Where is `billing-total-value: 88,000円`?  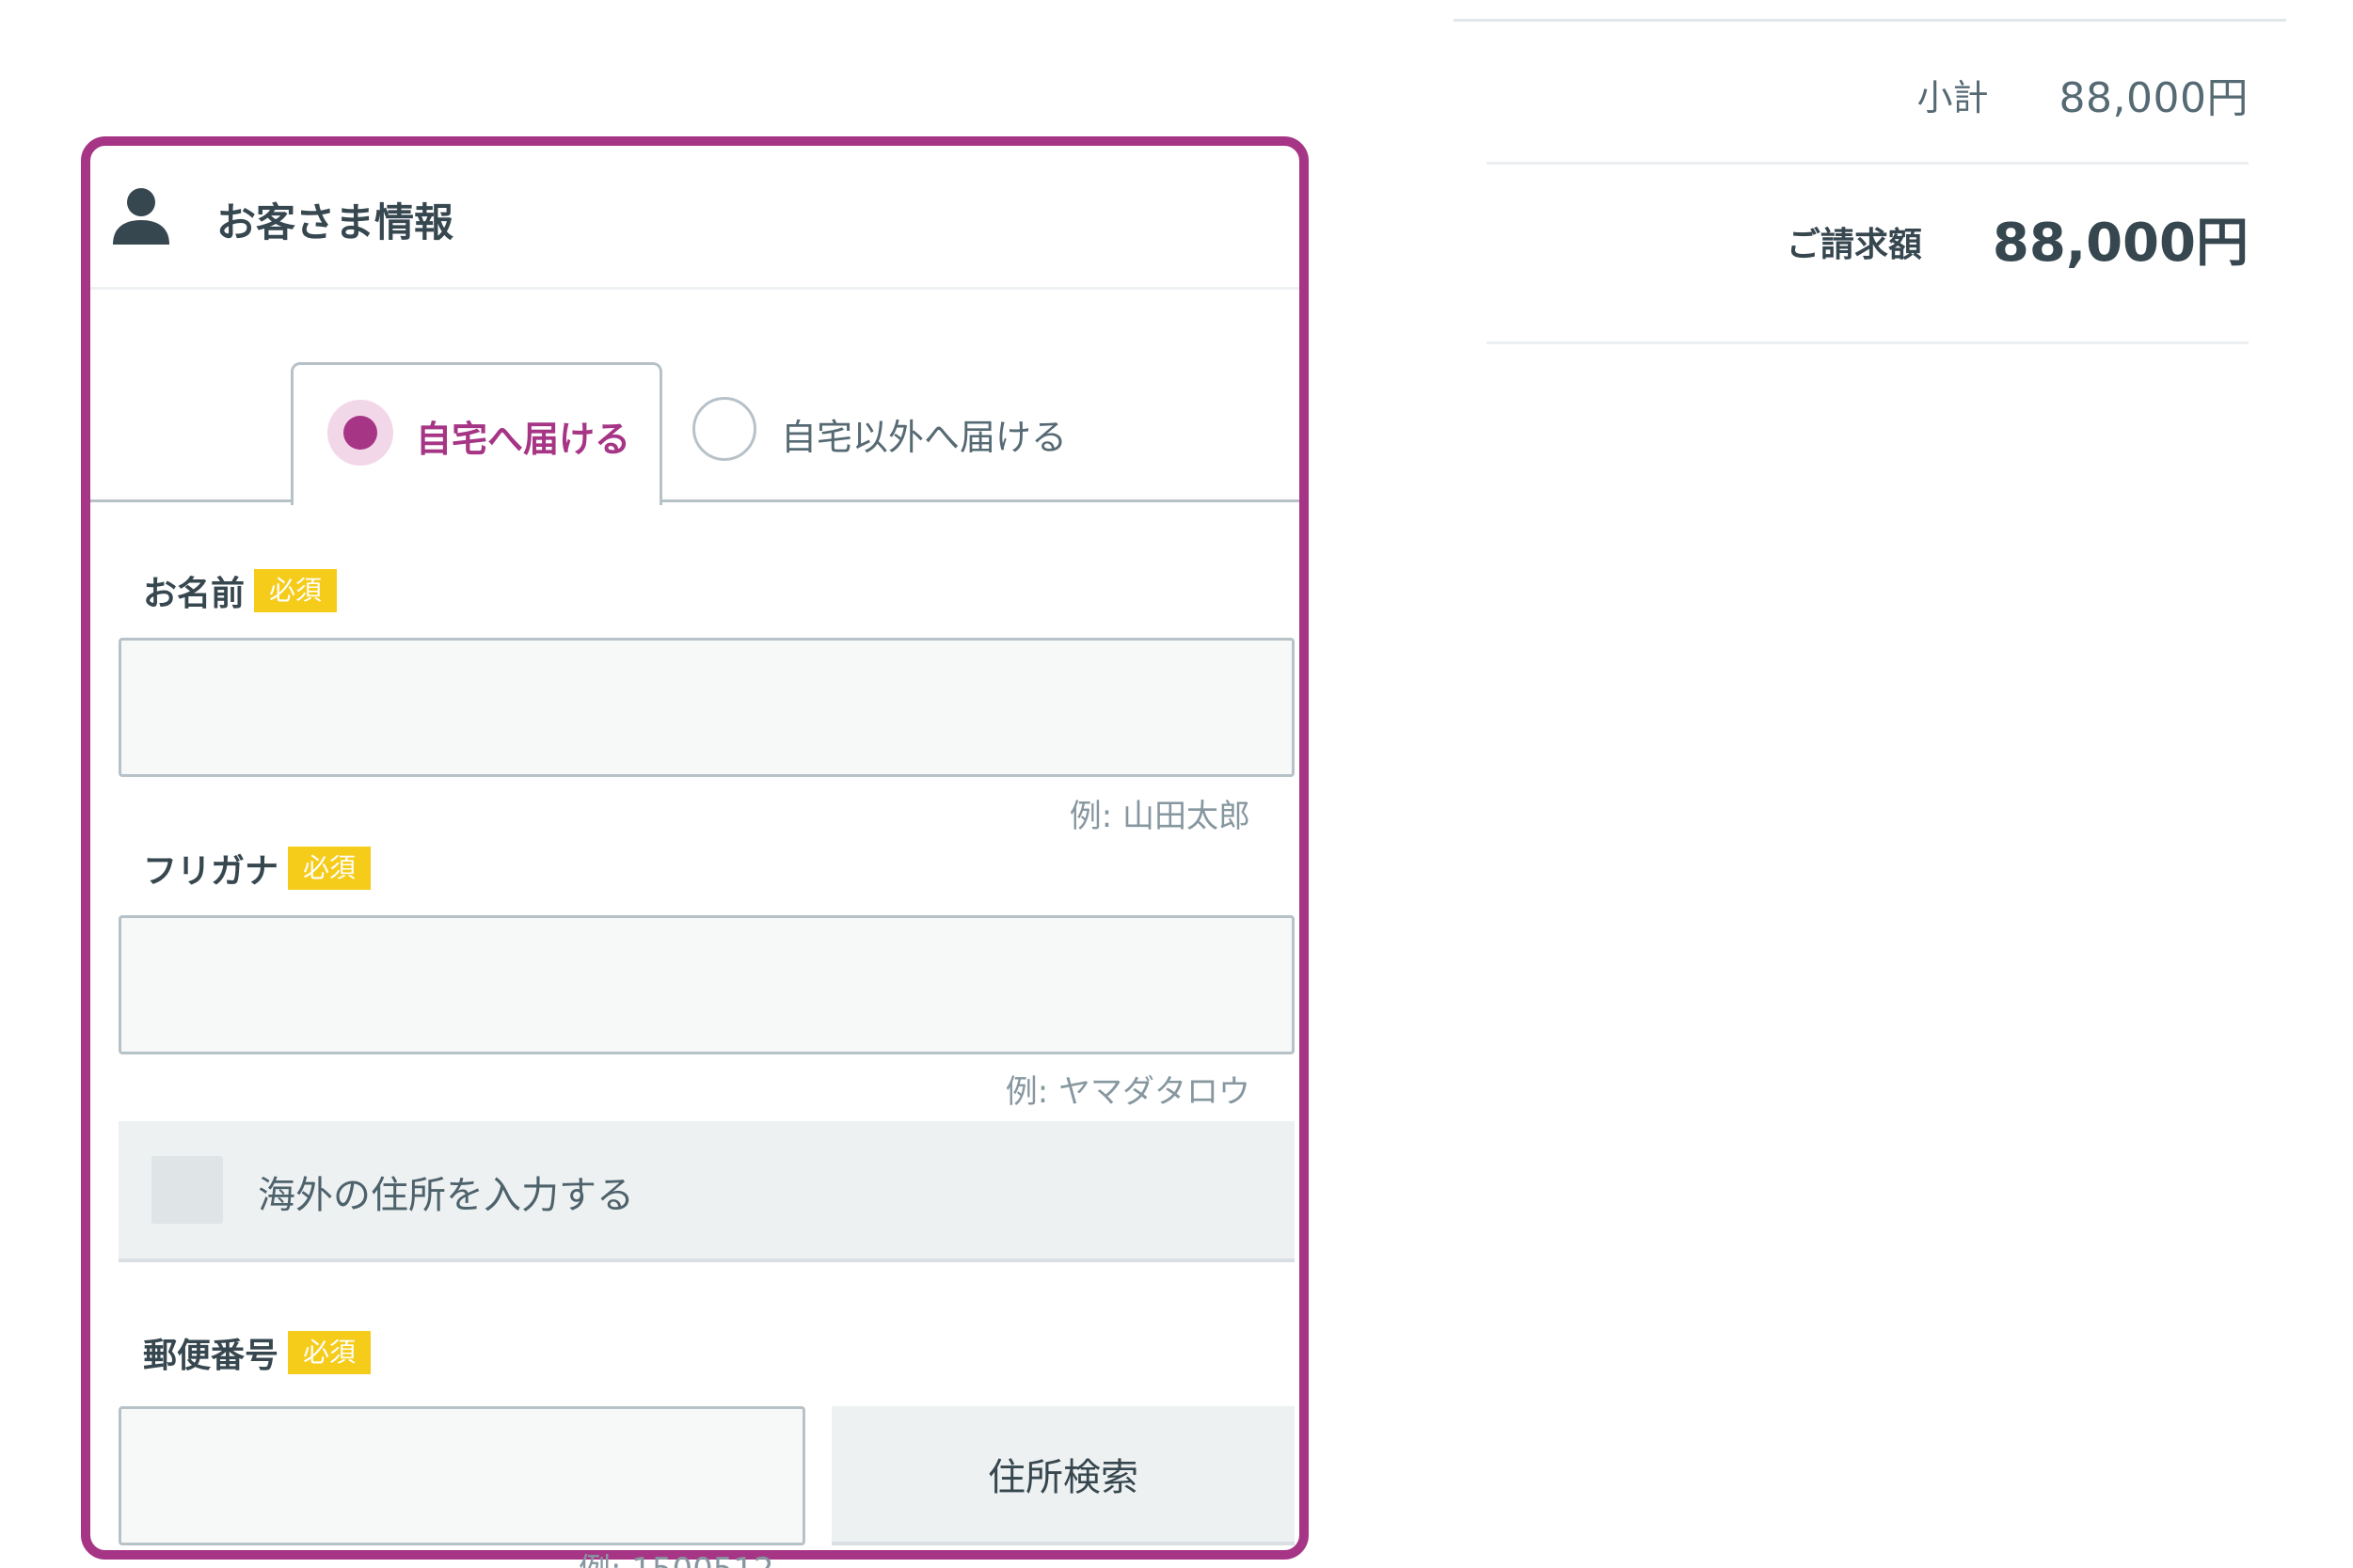 billing-total-value: 88,000円 is located at coordinates (2120, 243).